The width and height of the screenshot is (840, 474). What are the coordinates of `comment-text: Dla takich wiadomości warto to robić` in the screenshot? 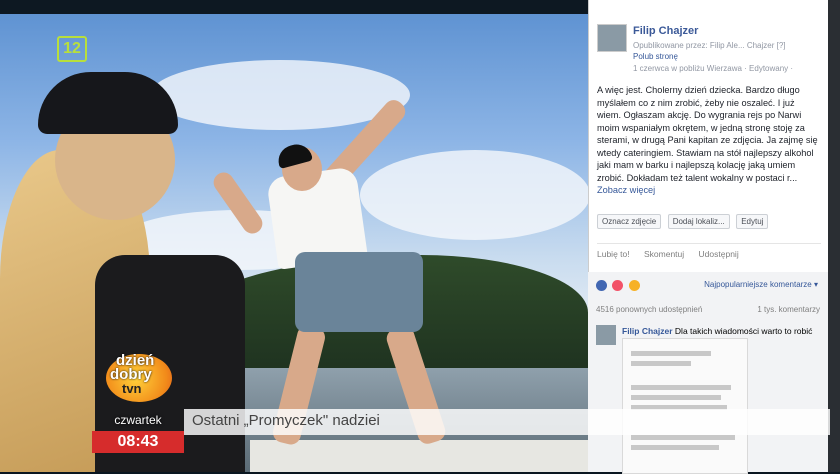 It's located at (743, 331).